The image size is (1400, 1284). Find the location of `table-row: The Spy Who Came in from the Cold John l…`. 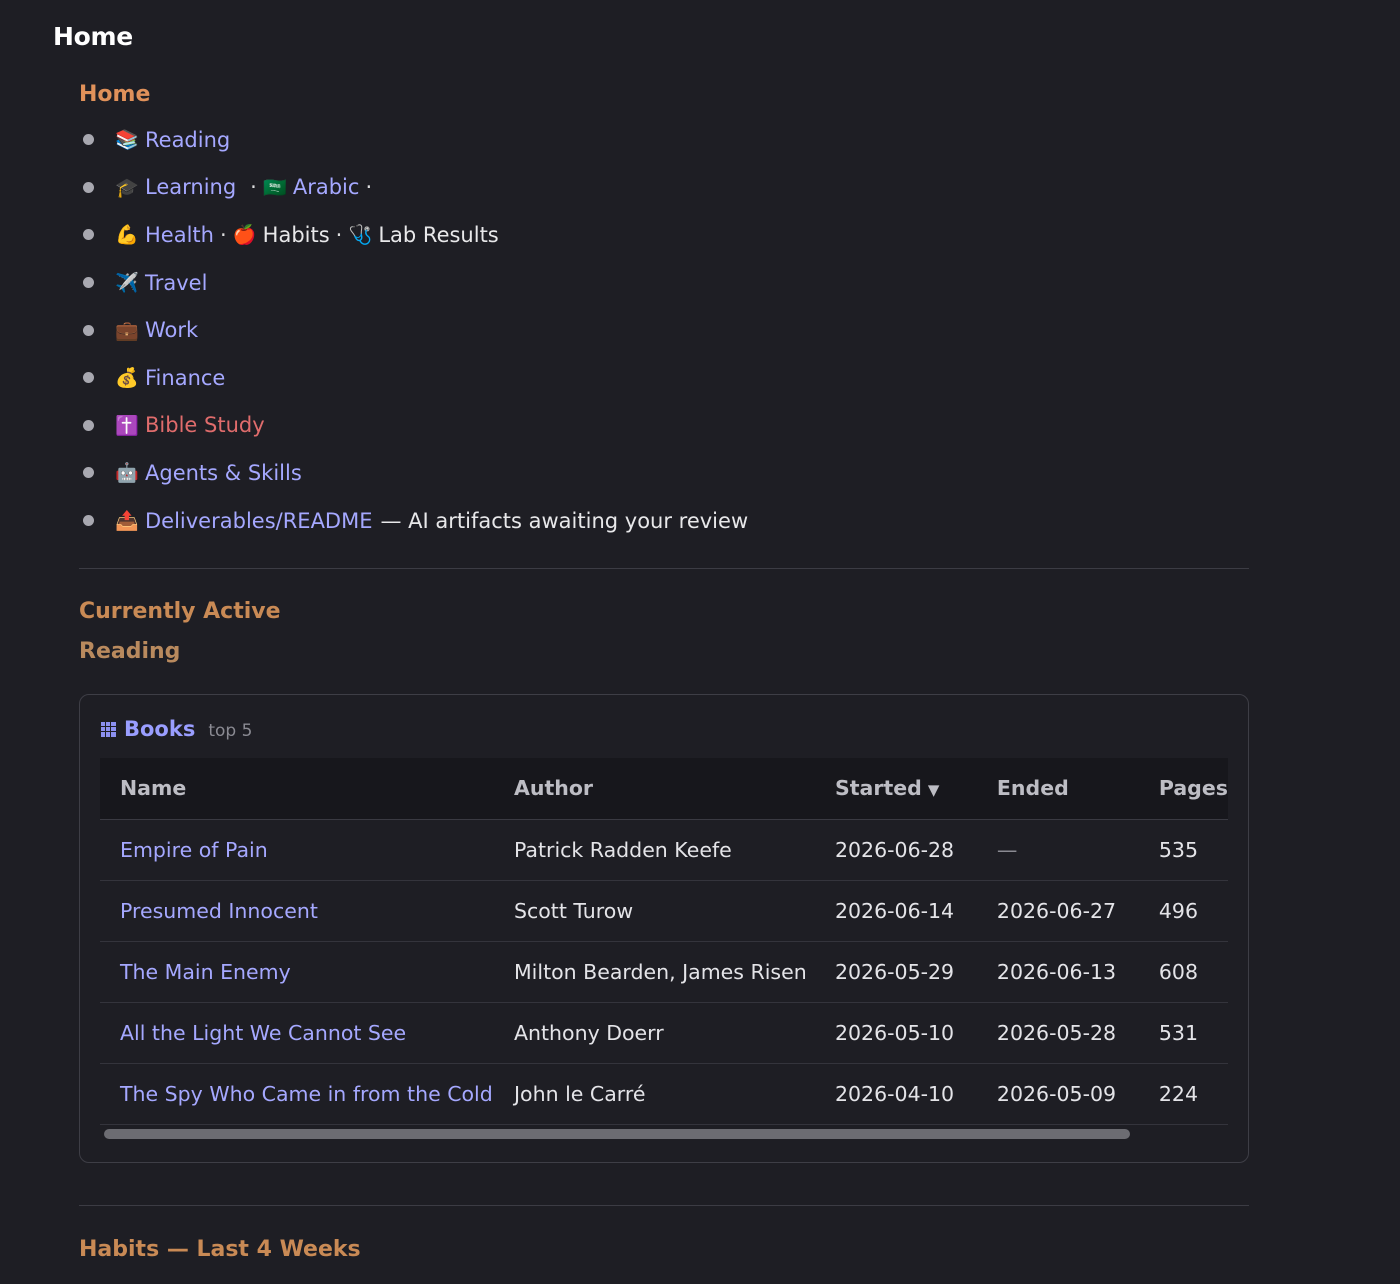

table-row: The Spy Who Came in from the Cold John l… is located at coordinates (664, 1094).